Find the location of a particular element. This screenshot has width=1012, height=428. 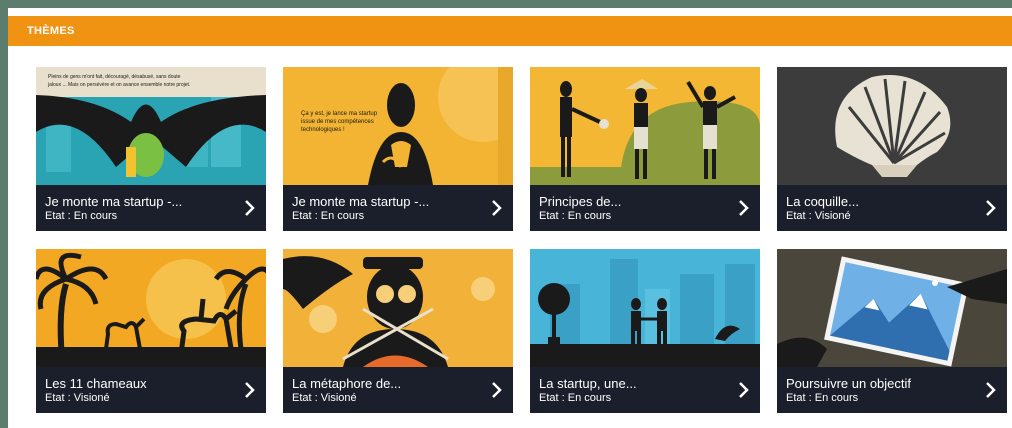

theme-card: Les 11 chameaux Etat : Visioné is located at coordinates (151, 331).